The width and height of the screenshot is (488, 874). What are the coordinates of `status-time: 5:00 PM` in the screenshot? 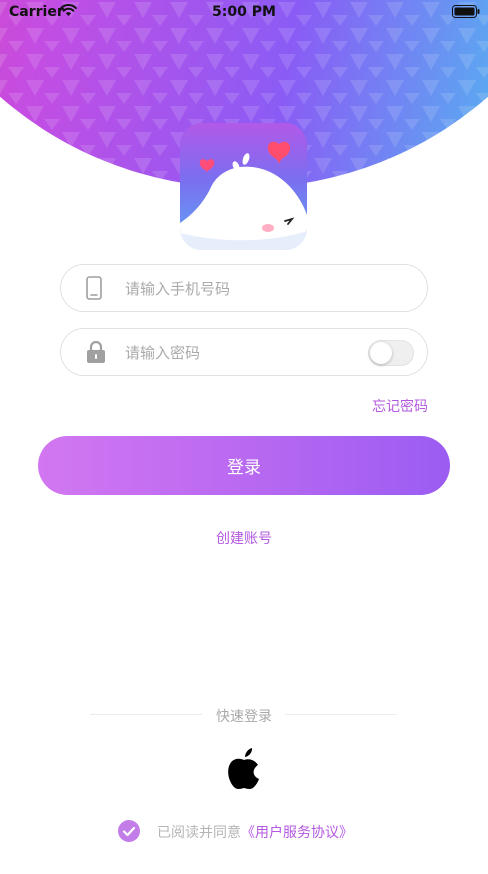 It's located at (244, 12).